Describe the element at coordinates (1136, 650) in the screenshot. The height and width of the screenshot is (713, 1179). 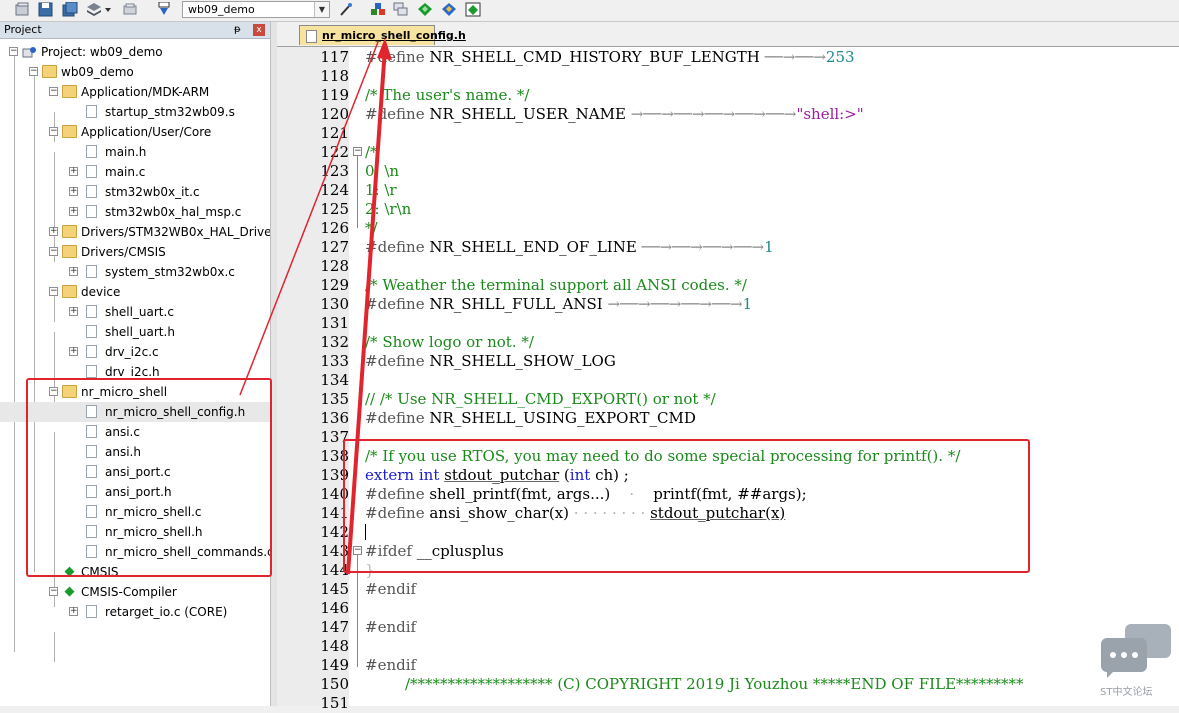
I see `chat-bubble-icon` at that location.